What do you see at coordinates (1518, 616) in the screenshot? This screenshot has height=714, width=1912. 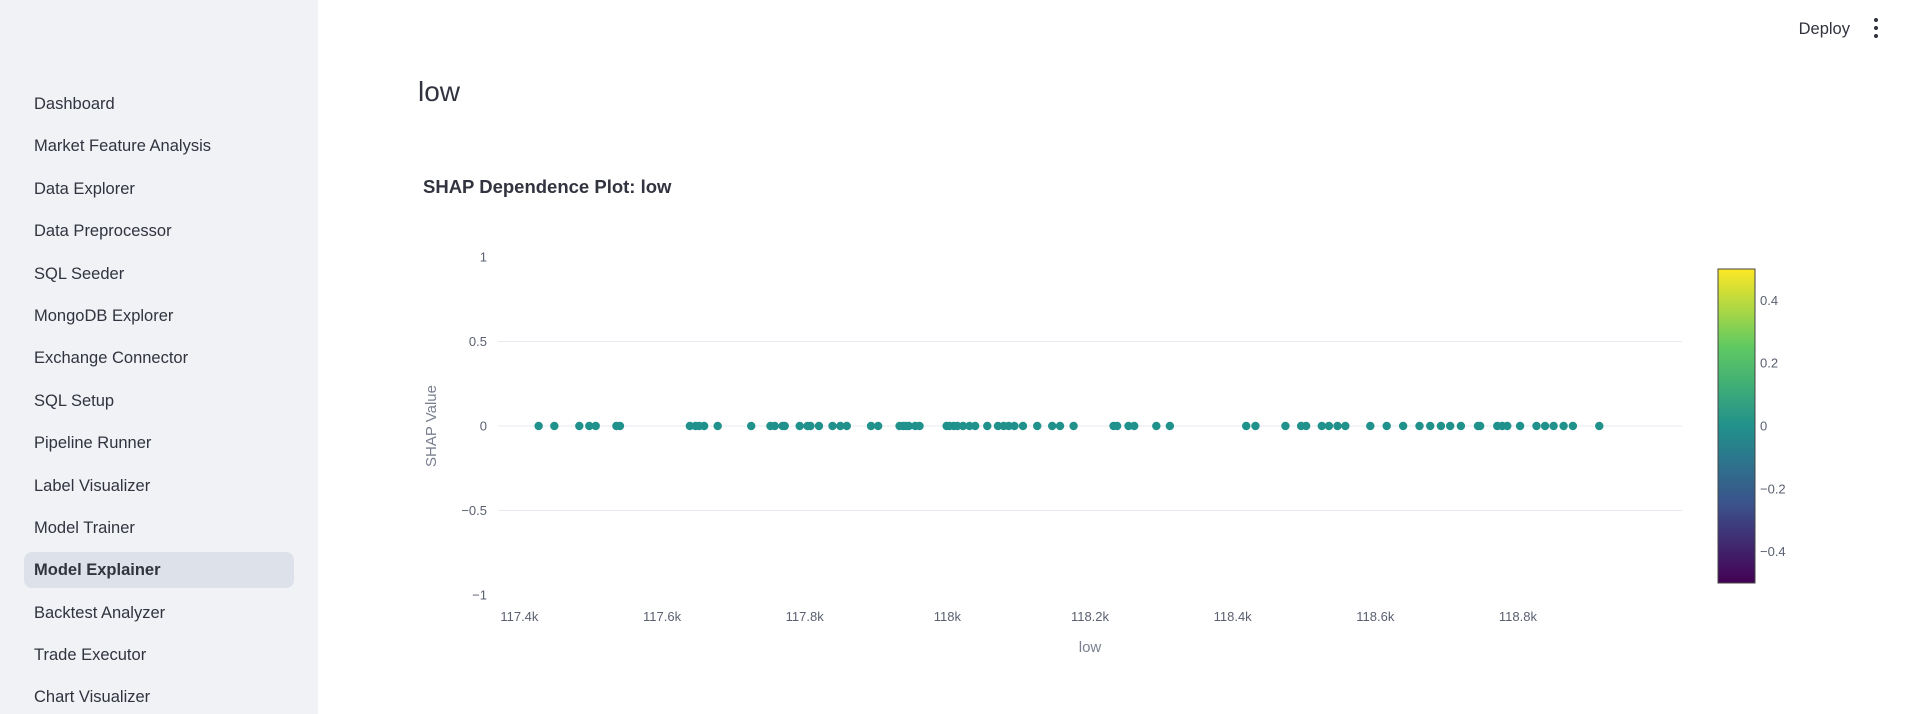 I see `x-tick-label: 118.8k` at bounding box center [1518, 616].